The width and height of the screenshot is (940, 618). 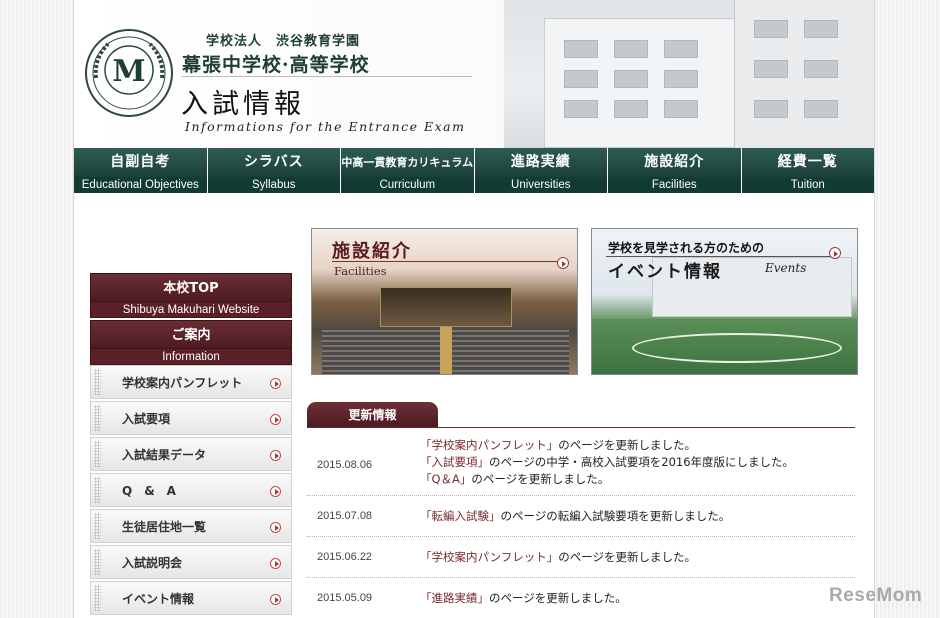 What do you see at coordinates (460, 516) in the screenshot?
I see `news-link: 「転編入試験」` at bounding box center [460, 516].